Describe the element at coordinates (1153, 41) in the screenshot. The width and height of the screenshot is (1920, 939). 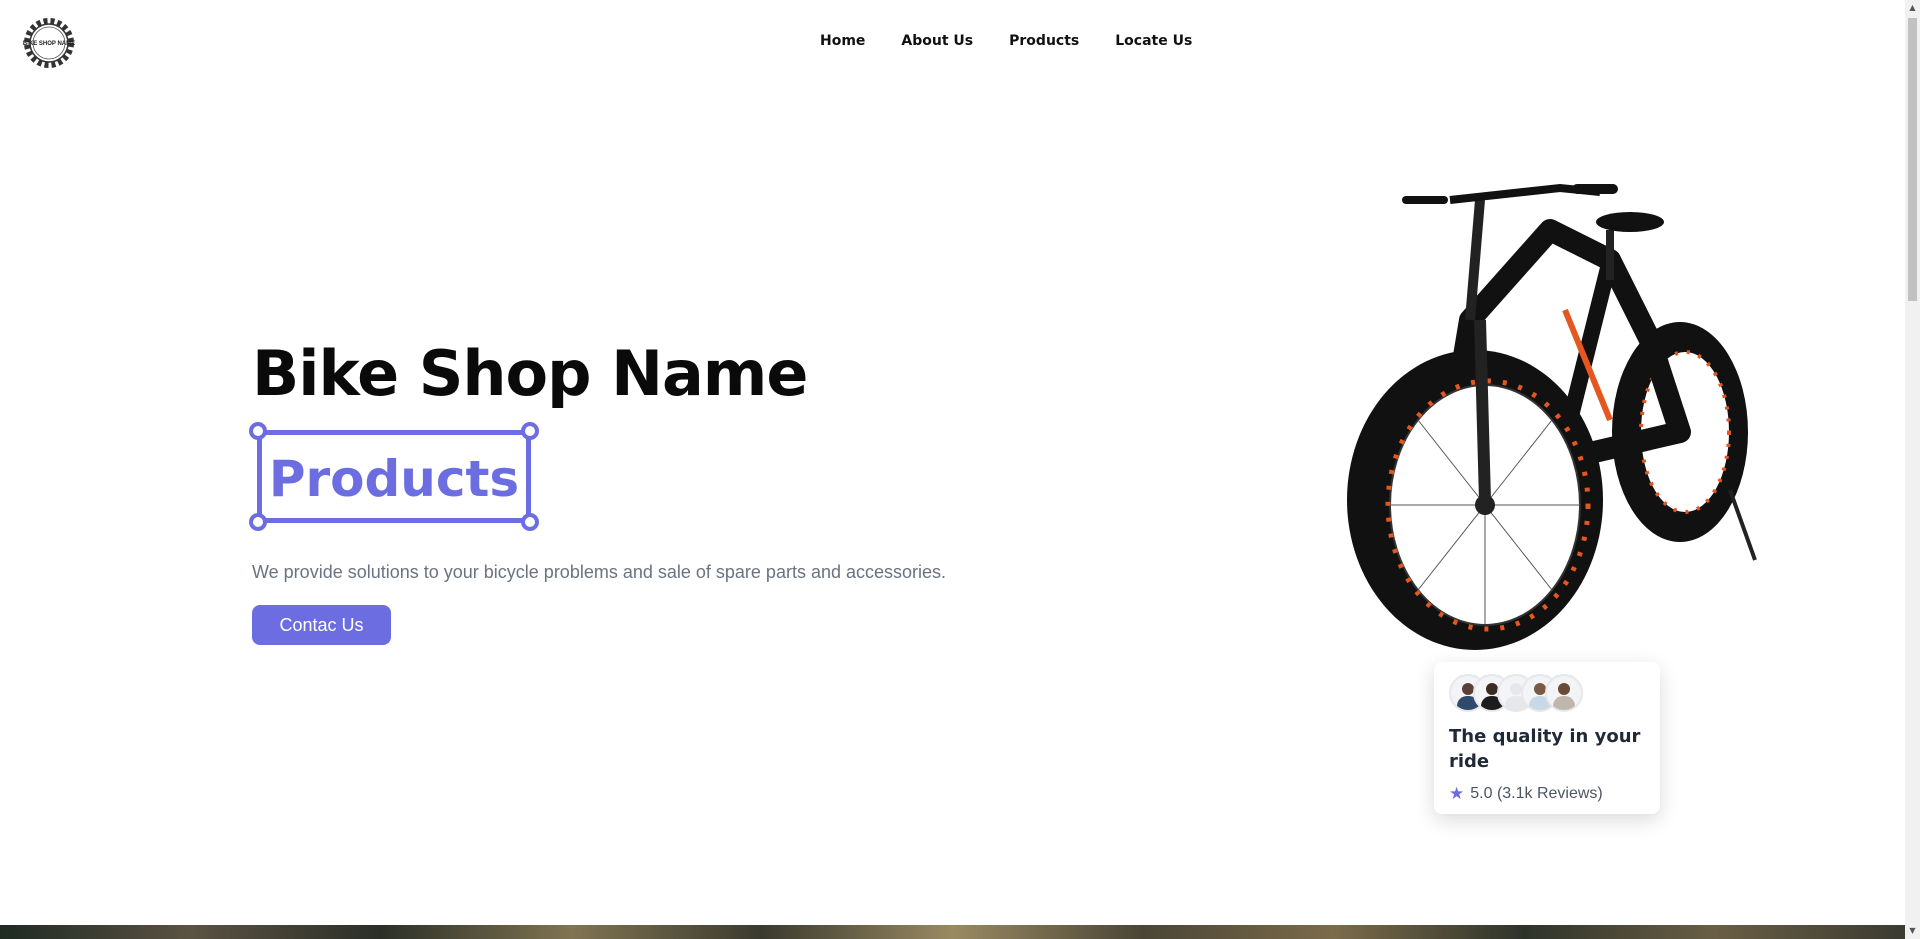
I see `nav-locate-us: Locate Us` at that location.